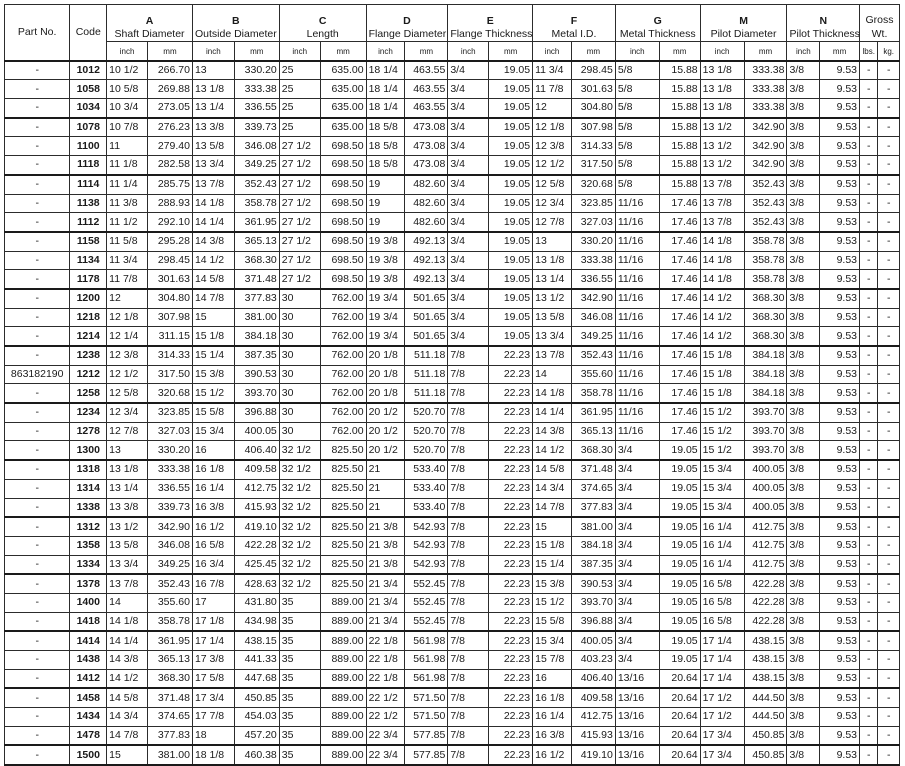 Image resolution: width=905 pixels, height=766 pixels. Describe the element at coordinates (765, 450) in the screenshot. I see `mm-cell: 393.70` at that location.